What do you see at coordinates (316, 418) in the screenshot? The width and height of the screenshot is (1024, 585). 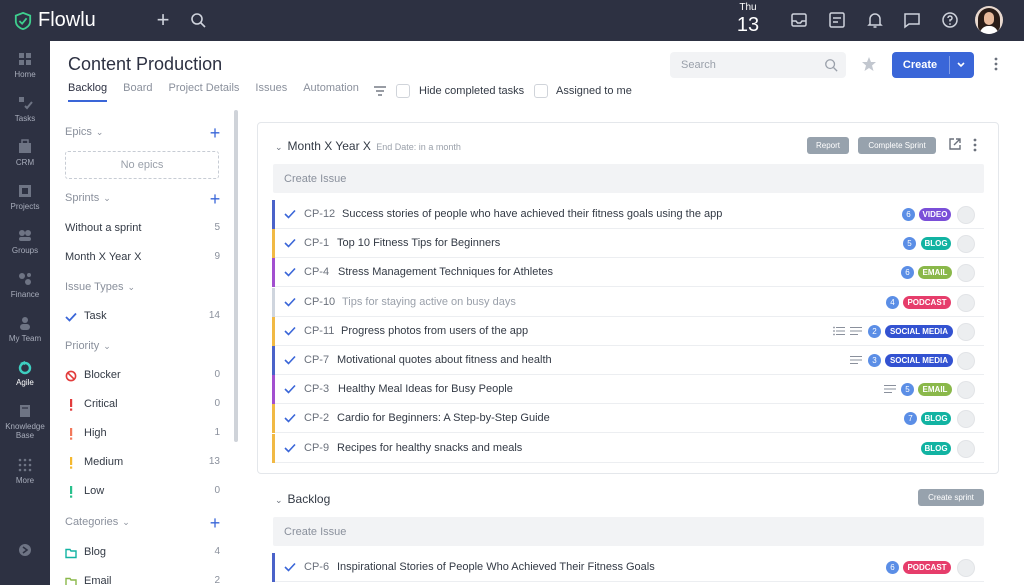 I see `issue-code: CP-2` at bounding box center [316, 418].